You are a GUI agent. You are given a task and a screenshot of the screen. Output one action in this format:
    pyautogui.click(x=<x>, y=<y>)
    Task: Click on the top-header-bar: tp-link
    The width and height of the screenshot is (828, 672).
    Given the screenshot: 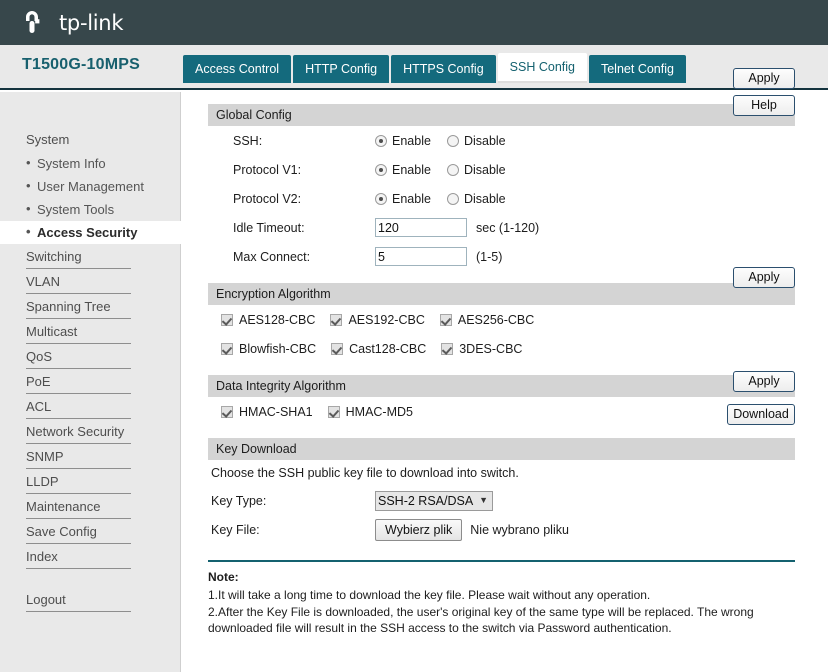 What is the action you would take?
    pyautogui.click(x=414, y=22)
    